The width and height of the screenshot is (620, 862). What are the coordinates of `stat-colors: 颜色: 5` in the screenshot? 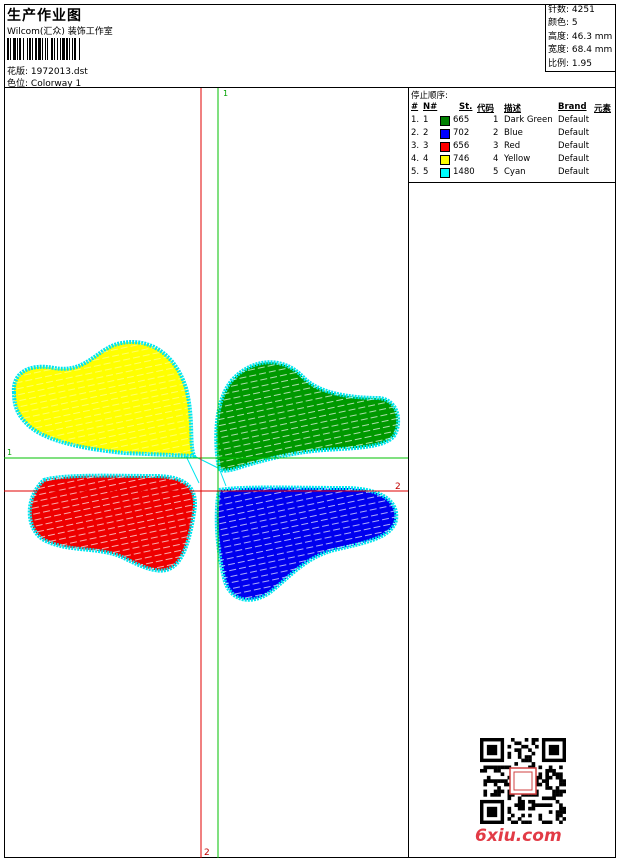 It's located at (563, 23).